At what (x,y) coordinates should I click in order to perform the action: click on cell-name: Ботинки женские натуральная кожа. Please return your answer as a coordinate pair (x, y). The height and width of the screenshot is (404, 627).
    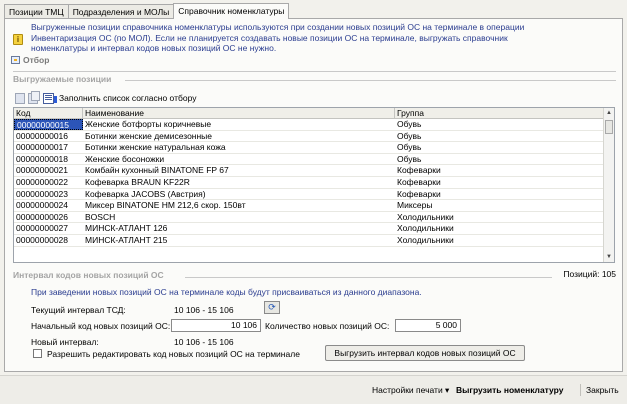
    Looking at the image, I should click on (155, 147).